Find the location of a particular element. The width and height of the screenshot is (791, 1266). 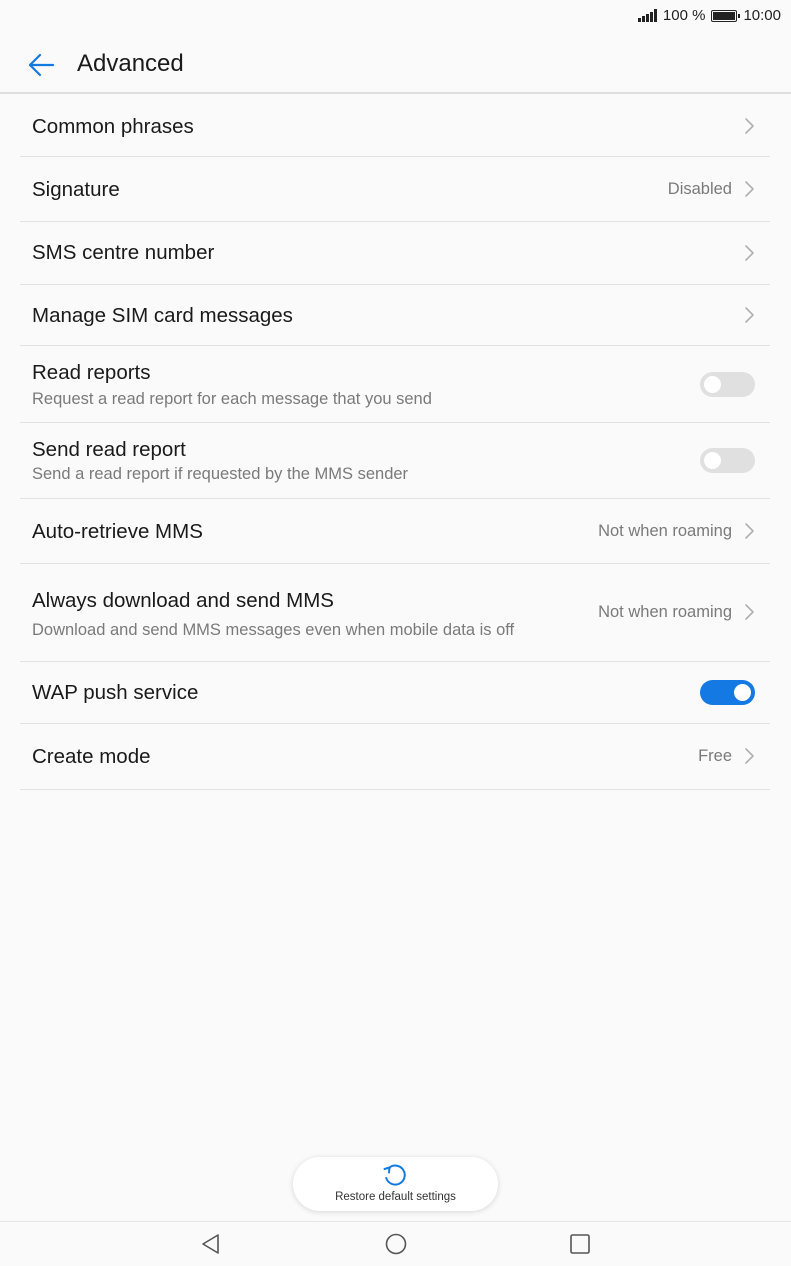

setting-row-wap-push-service: WAP push service is located at coordinates (395, 693).